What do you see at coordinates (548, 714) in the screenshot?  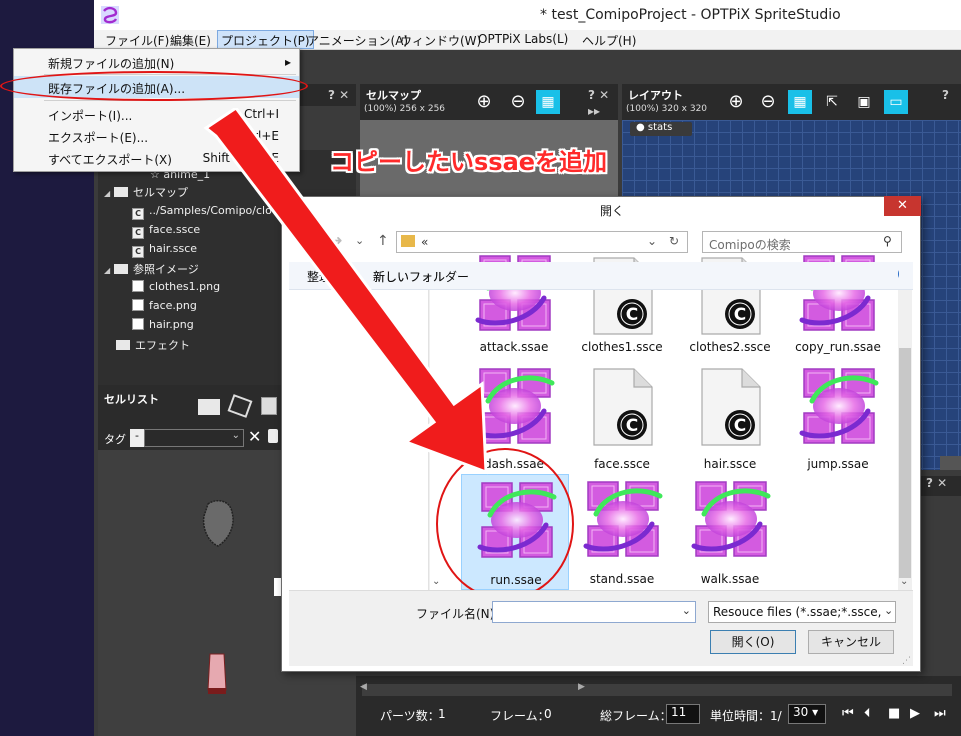 I see `frame-value: 0` at bounding box center [548, 714].